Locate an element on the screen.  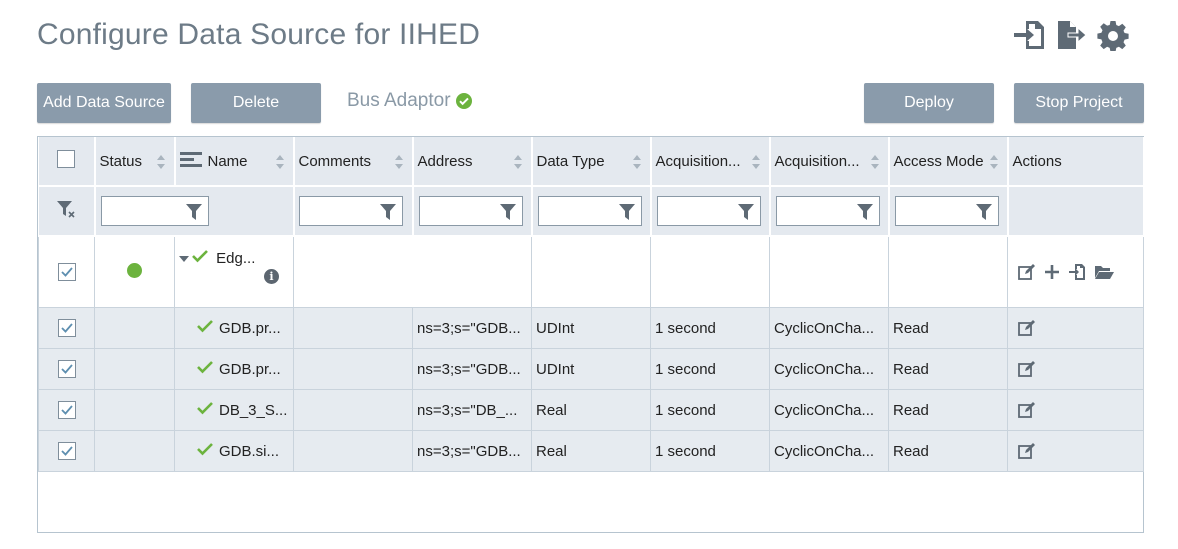
column-label: Actions is located at coordinates (1037, 161).